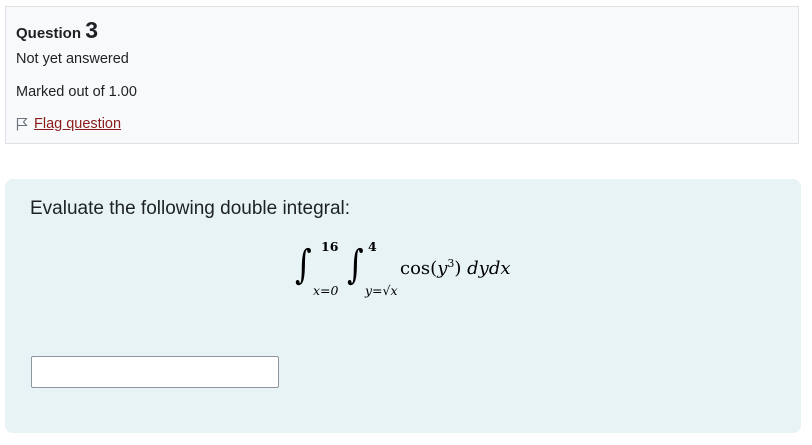 This screenshot has height=445, width=812. I want to click on close-paren: ), so click(458, 268).